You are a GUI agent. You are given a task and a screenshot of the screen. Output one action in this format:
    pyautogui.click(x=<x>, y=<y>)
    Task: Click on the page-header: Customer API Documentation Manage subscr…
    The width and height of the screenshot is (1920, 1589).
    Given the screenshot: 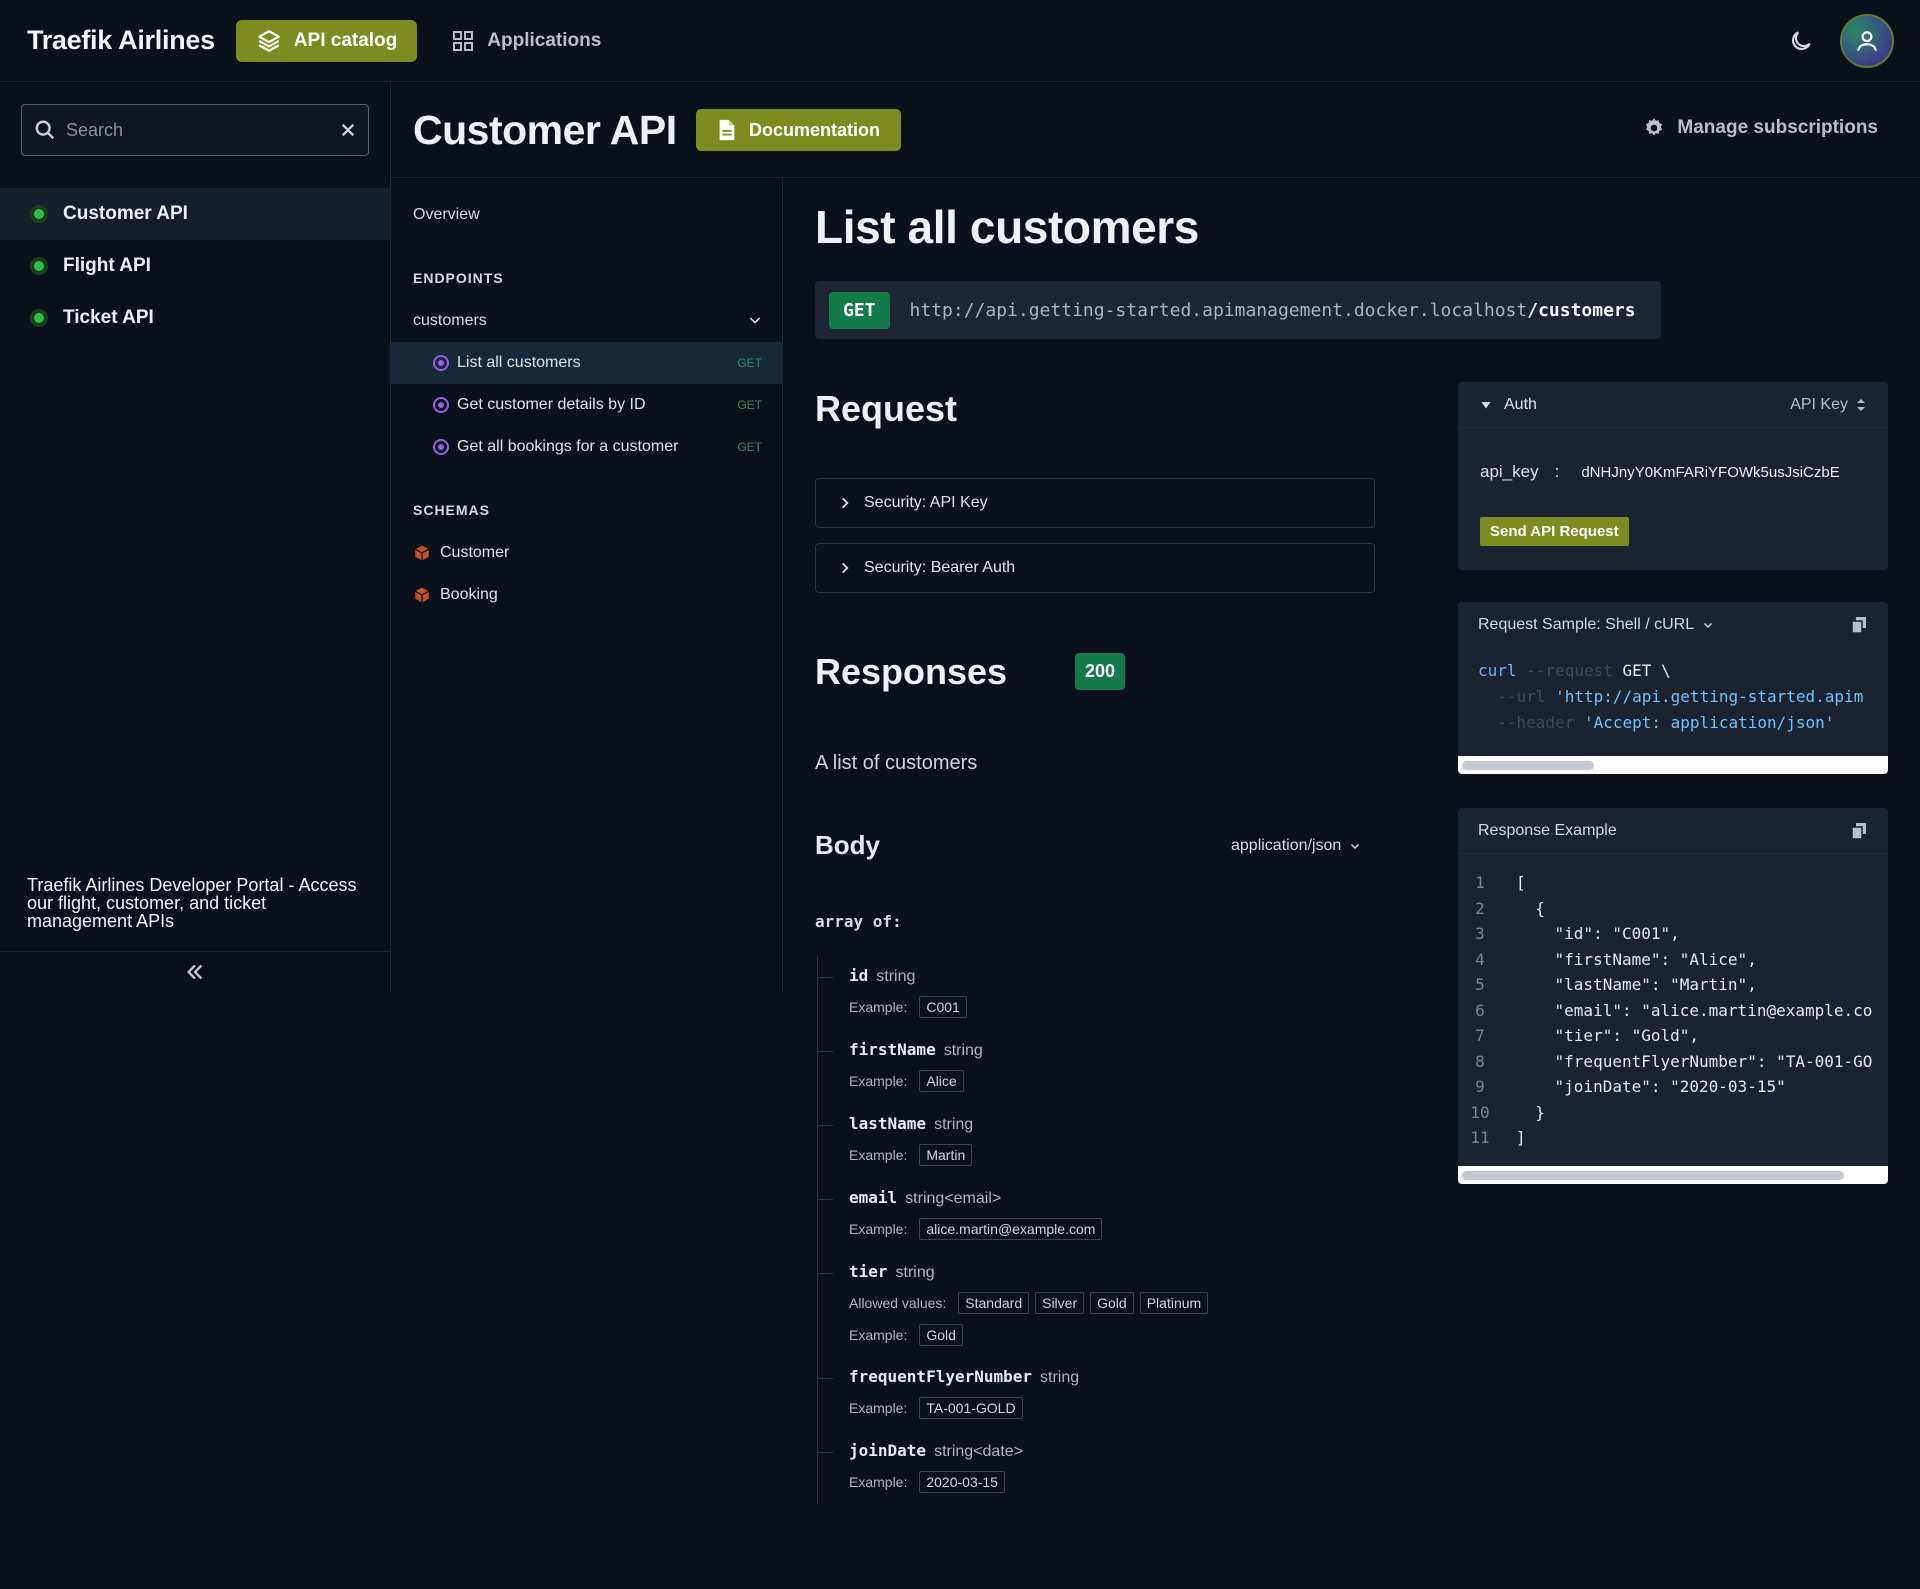 What is the action you would take?
    pyautogui.click(x=1155, y=130)
    